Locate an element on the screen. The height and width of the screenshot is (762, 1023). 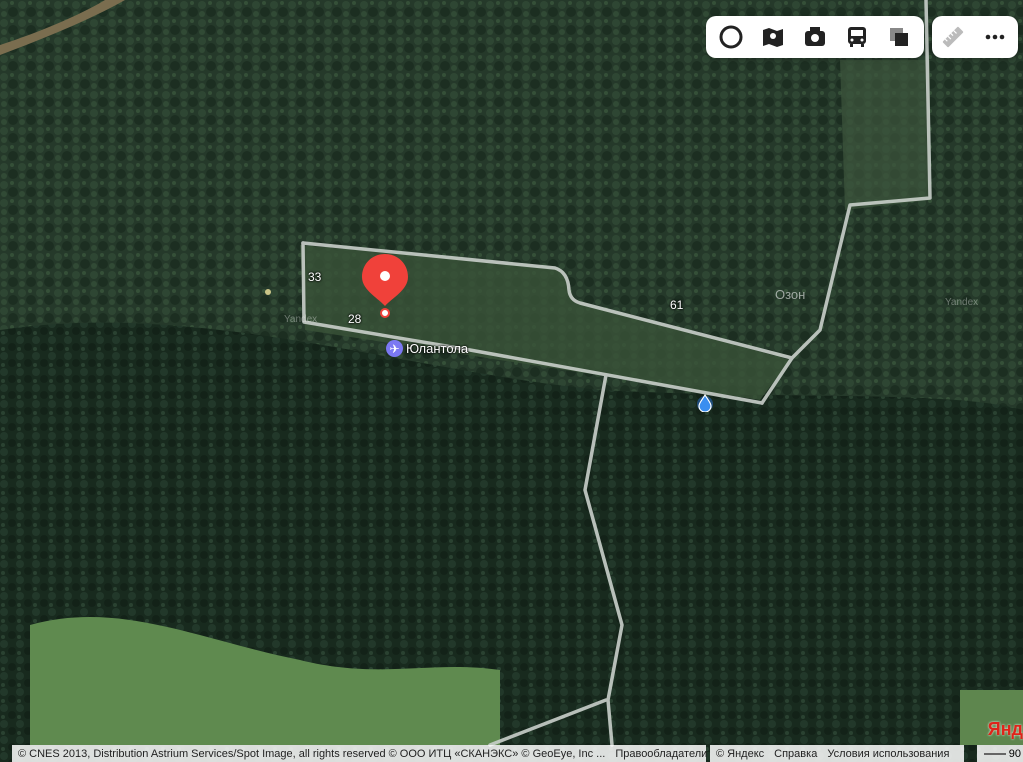
bus-icon is located at coordinates (857, 37).